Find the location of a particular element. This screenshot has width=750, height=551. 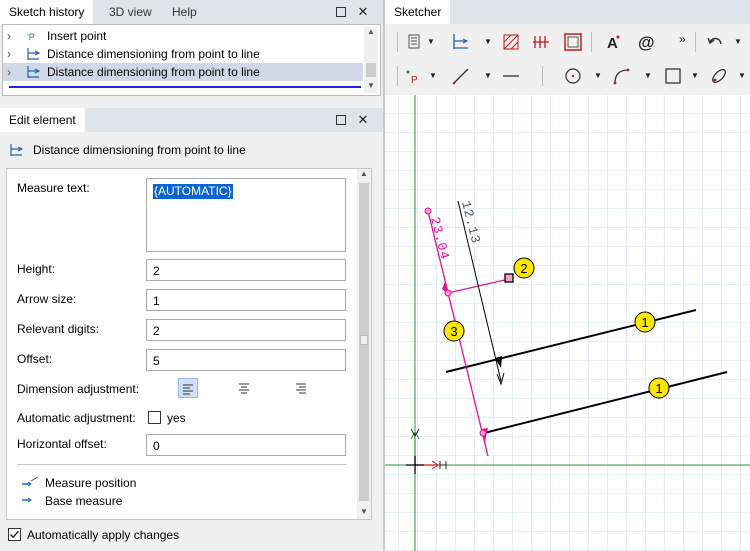

list-item: › 'P Insert point is located at coordinates (183, 36).